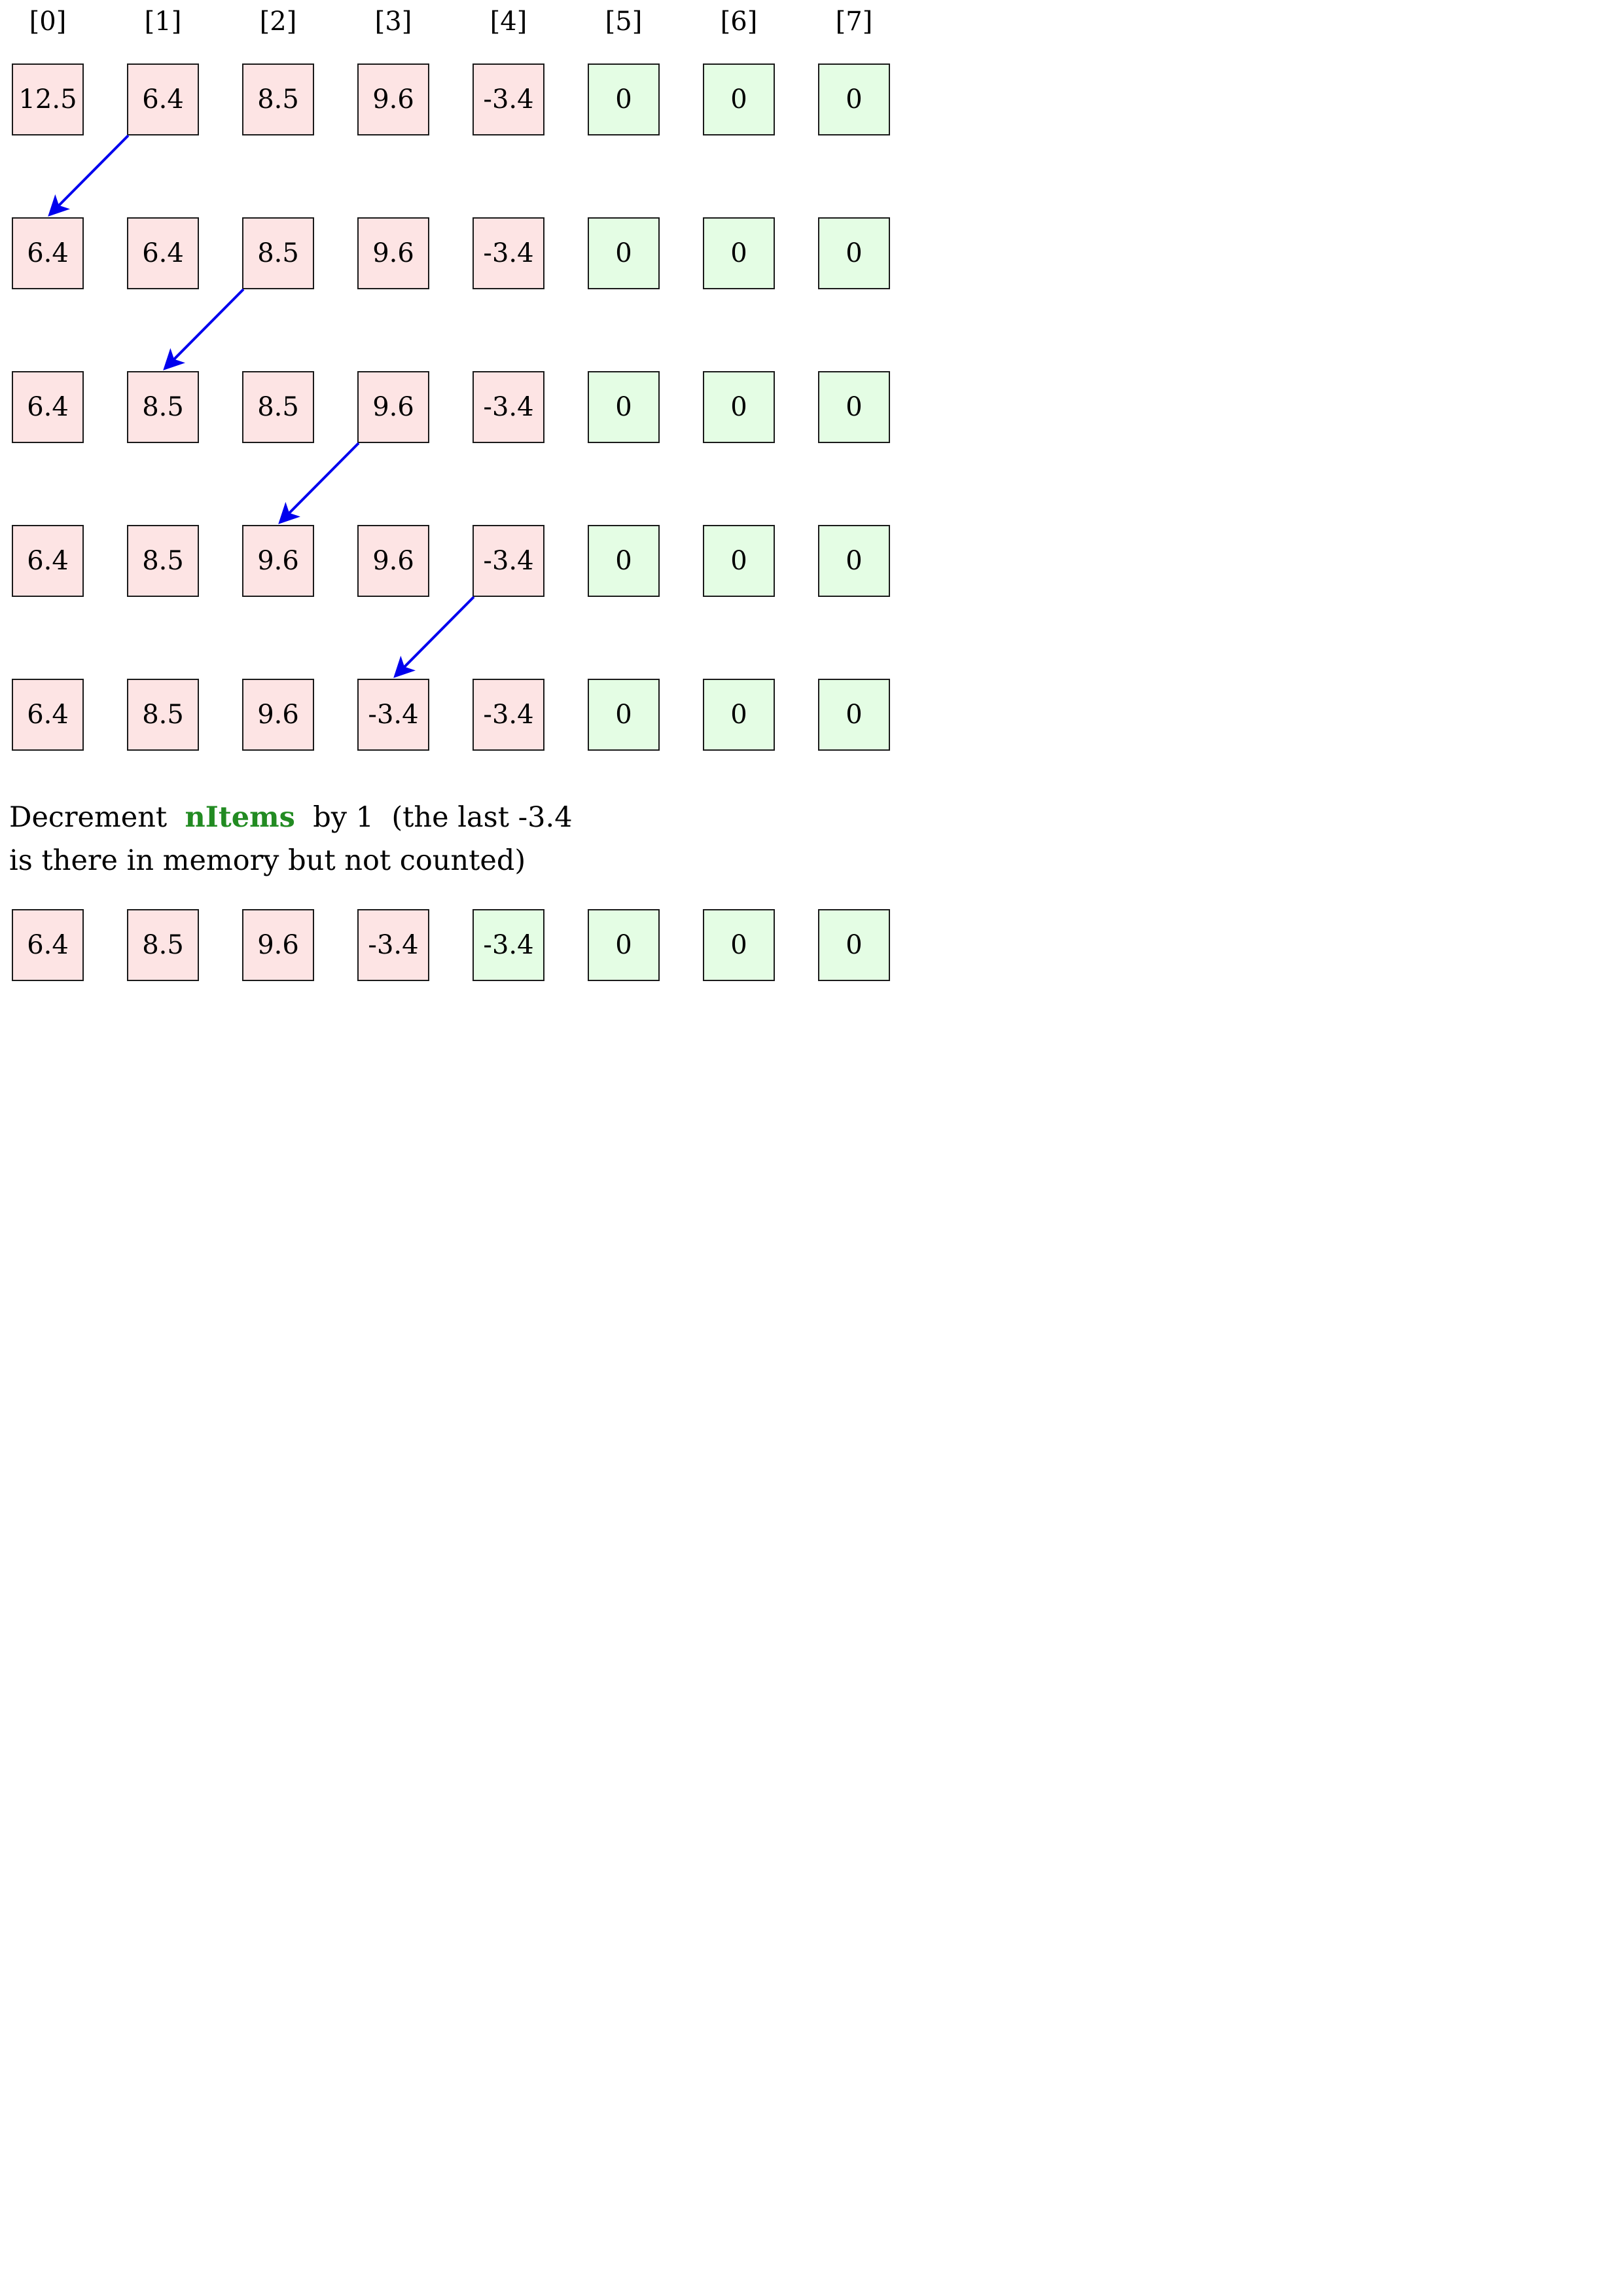 The width and height of the screenshot is (1623, 2296). I want to click on final-cell-c6: 0, so click(739, 945).